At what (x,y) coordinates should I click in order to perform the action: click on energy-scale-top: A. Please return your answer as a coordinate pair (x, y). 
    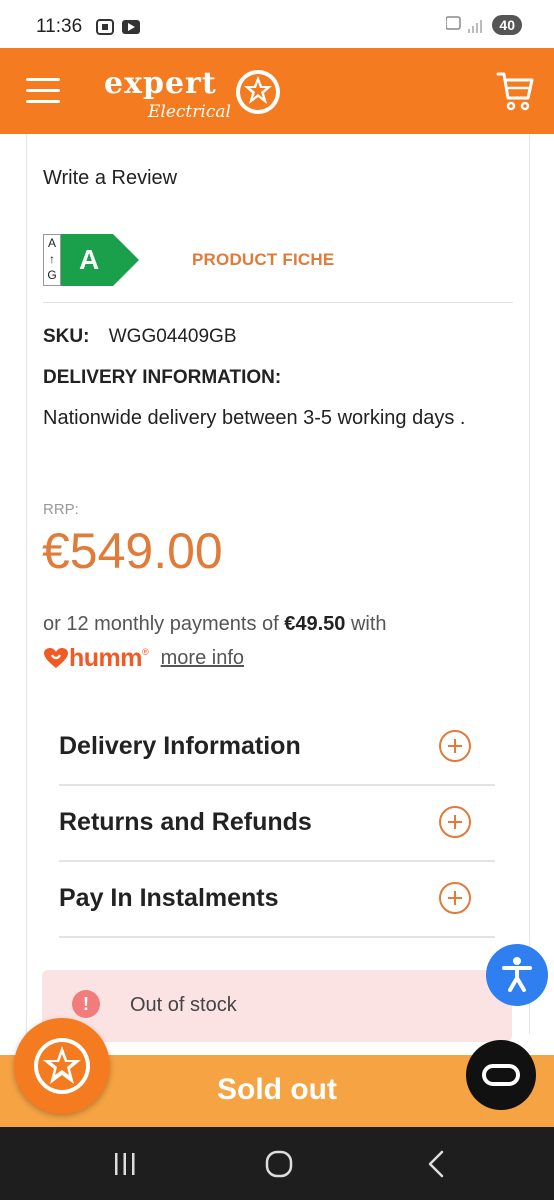
    Looking at the image, I should click on (51, 243).